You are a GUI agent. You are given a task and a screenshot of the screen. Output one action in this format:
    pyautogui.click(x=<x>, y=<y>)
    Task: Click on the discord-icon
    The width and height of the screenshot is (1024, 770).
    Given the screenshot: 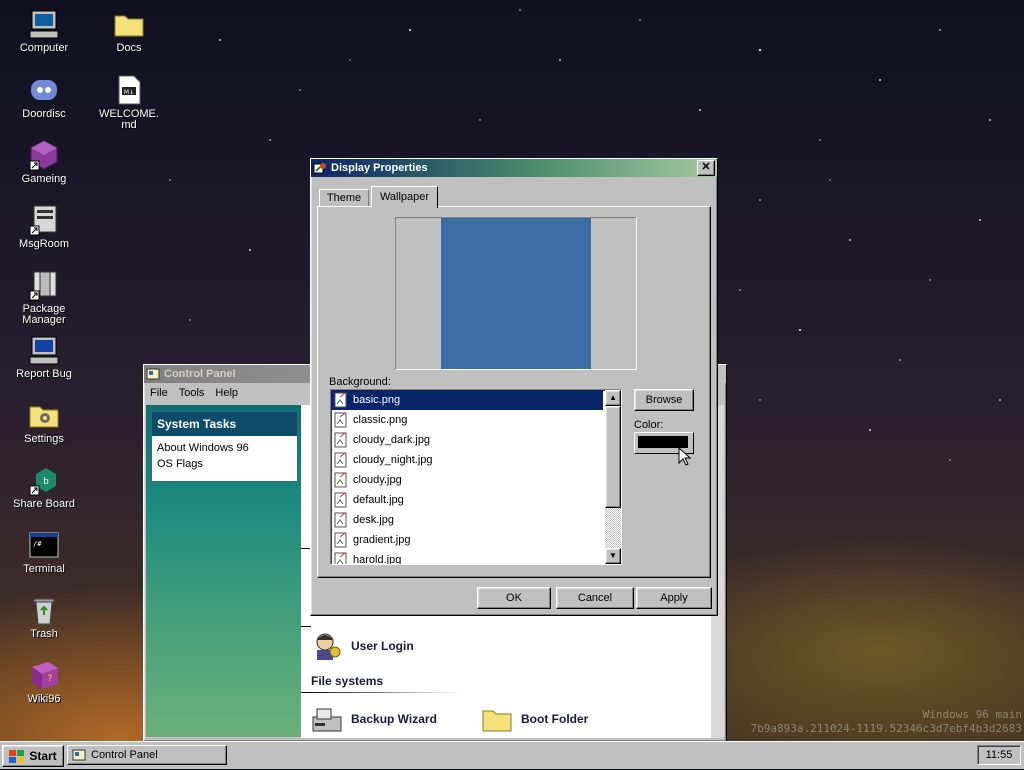 What is the action you would take?
    pyautogui.click(x=44, y=90)
    